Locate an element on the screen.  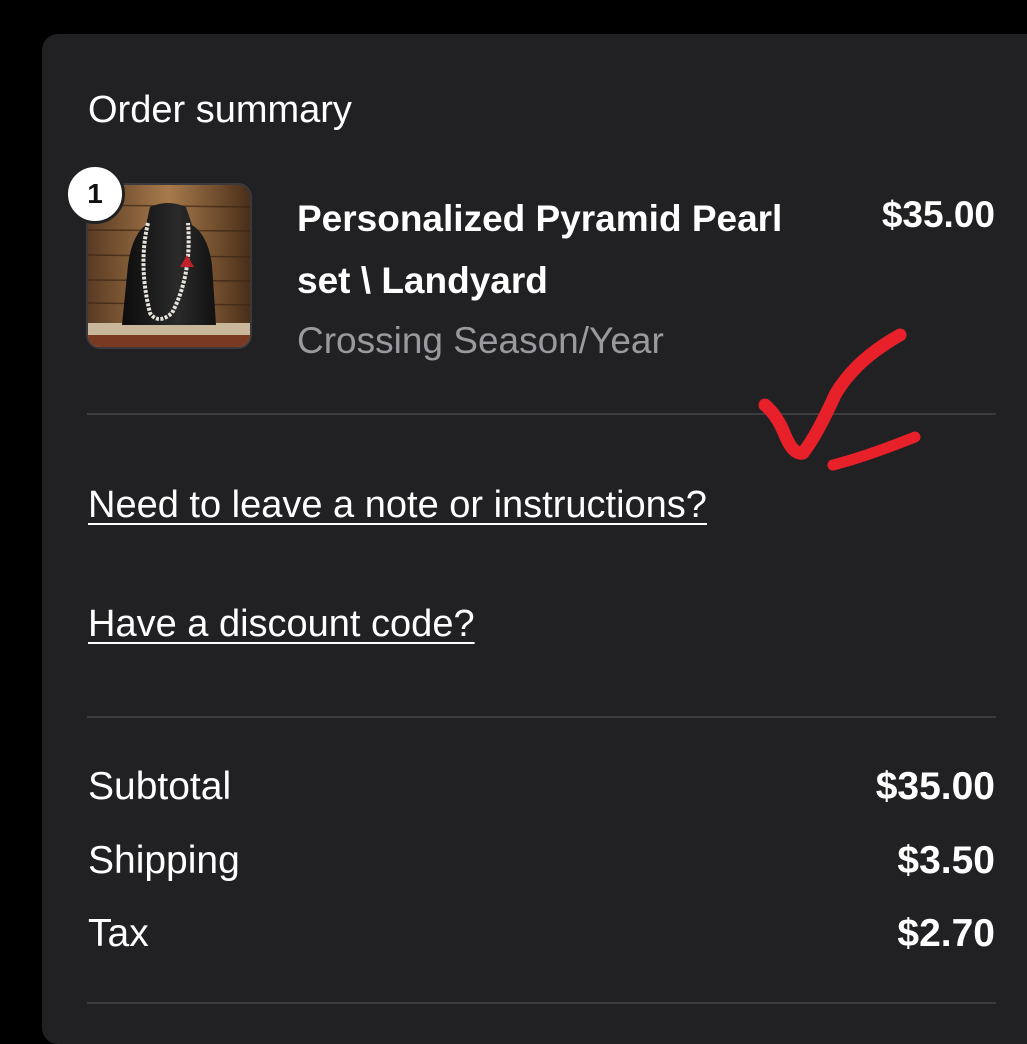
product-variant: Crossing Season/Year is located at coordinates (480, 340).